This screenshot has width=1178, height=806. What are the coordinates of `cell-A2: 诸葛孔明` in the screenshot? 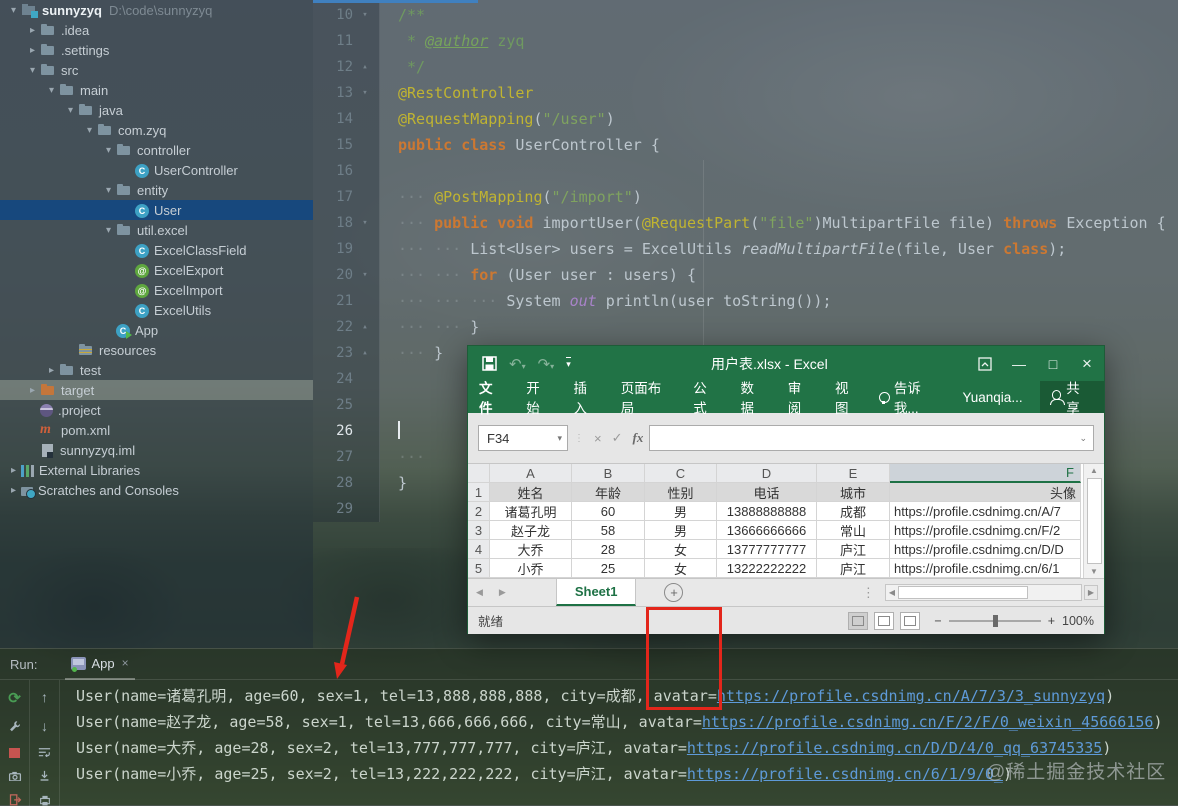 It's located at (531, 511).